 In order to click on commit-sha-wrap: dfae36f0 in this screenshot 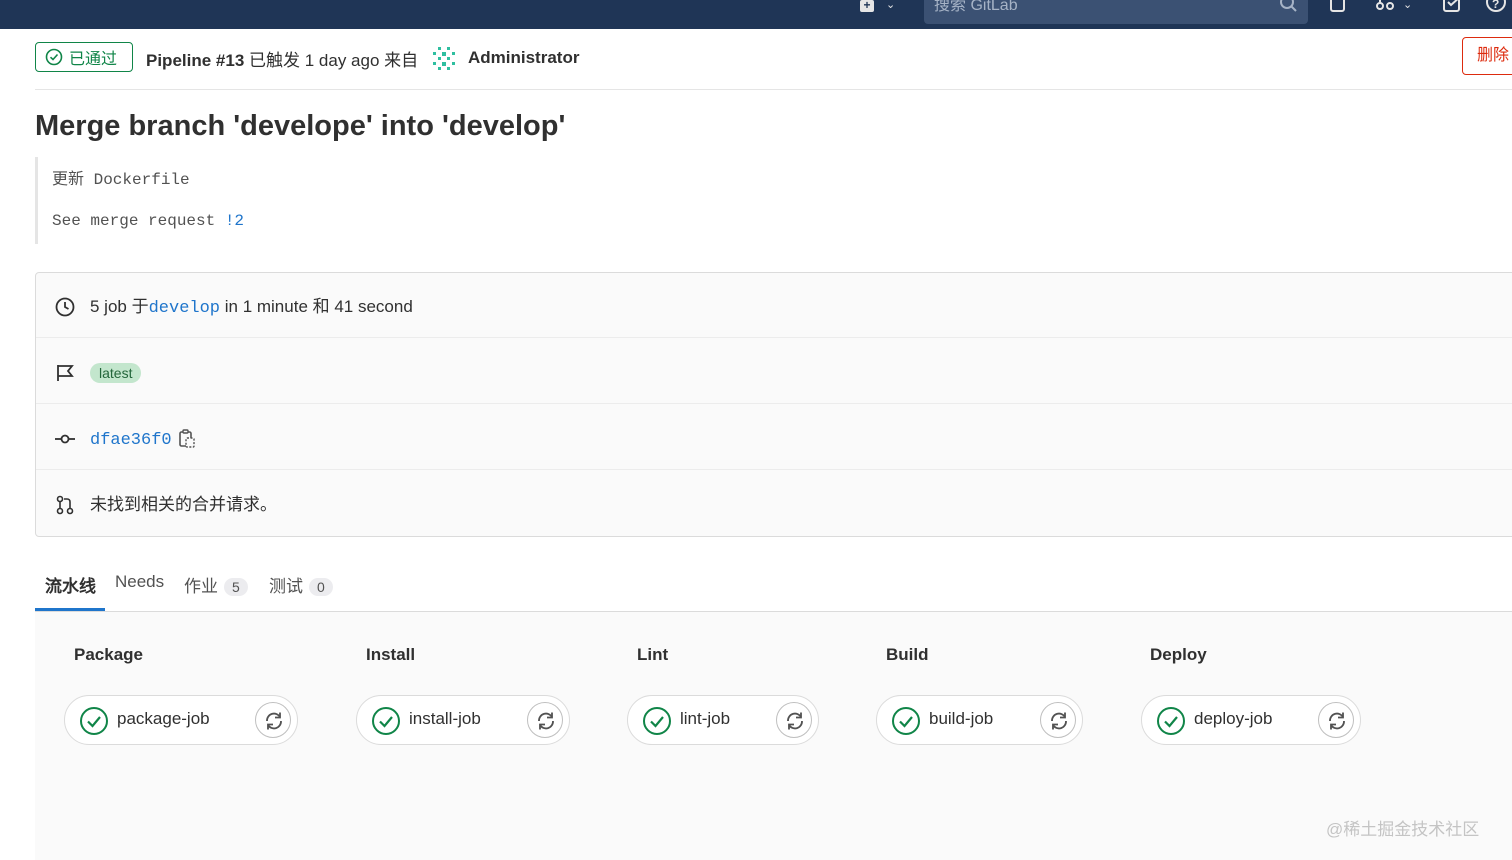, I will do `click(131, 440)`.